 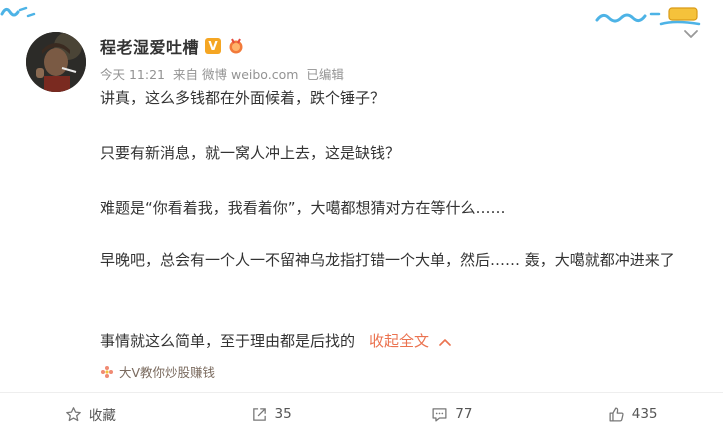 I want to click on repost-icon, so click(x=259, y=414).